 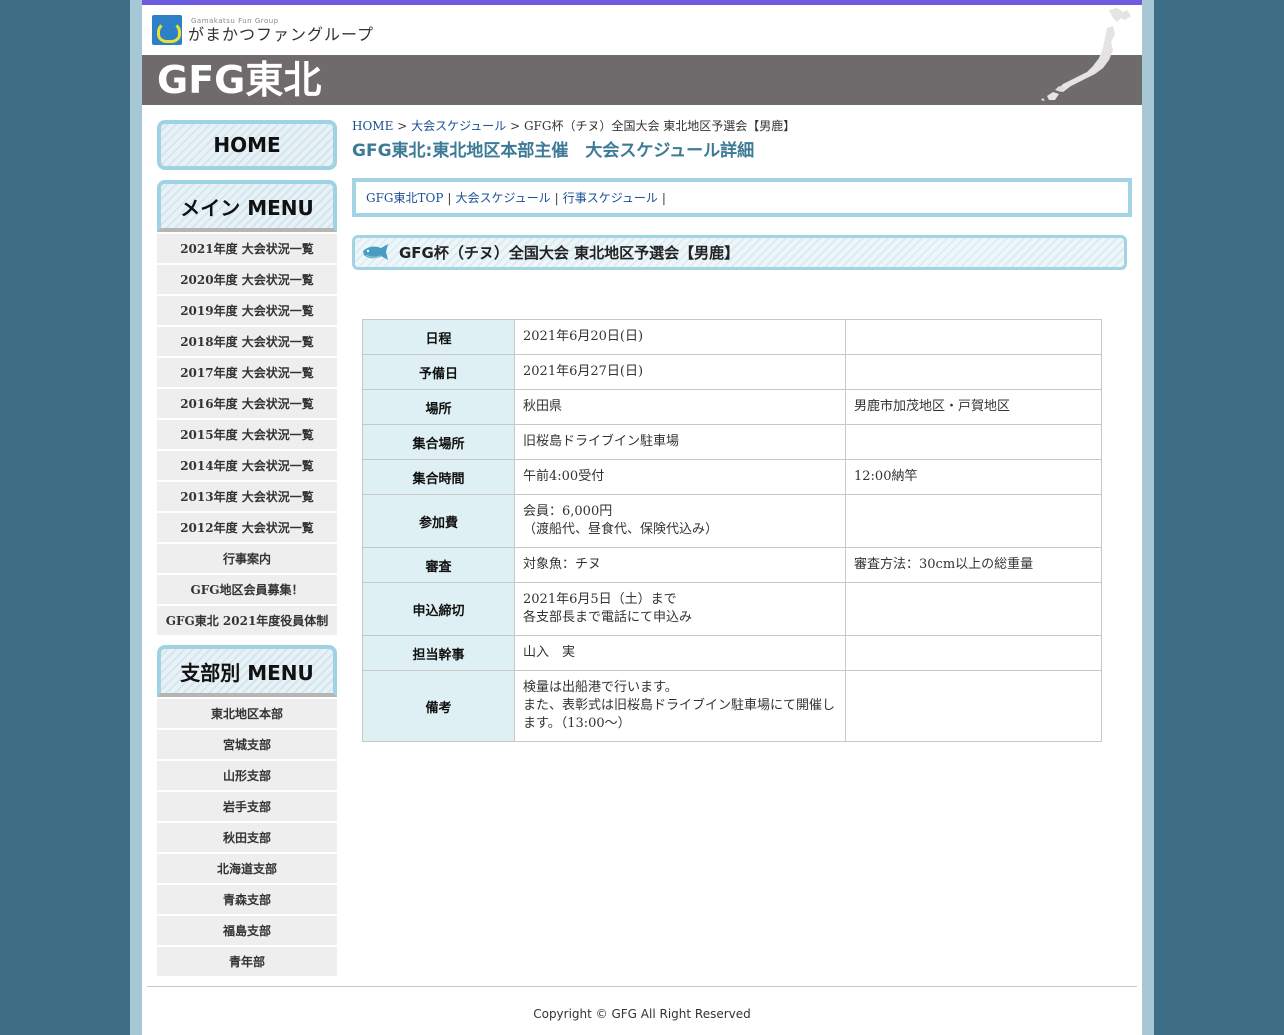 What do you see at coordinates (680, 565) in the screenshot?
I see `row-value-judging: 対象魚：チヌ` at bounding box center [680, 565].